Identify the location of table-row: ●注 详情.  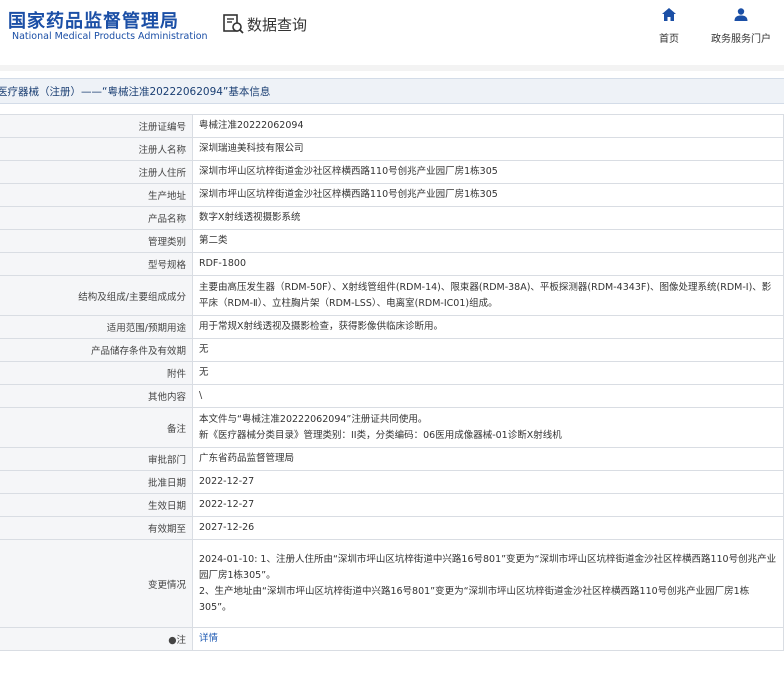
(392, 639).